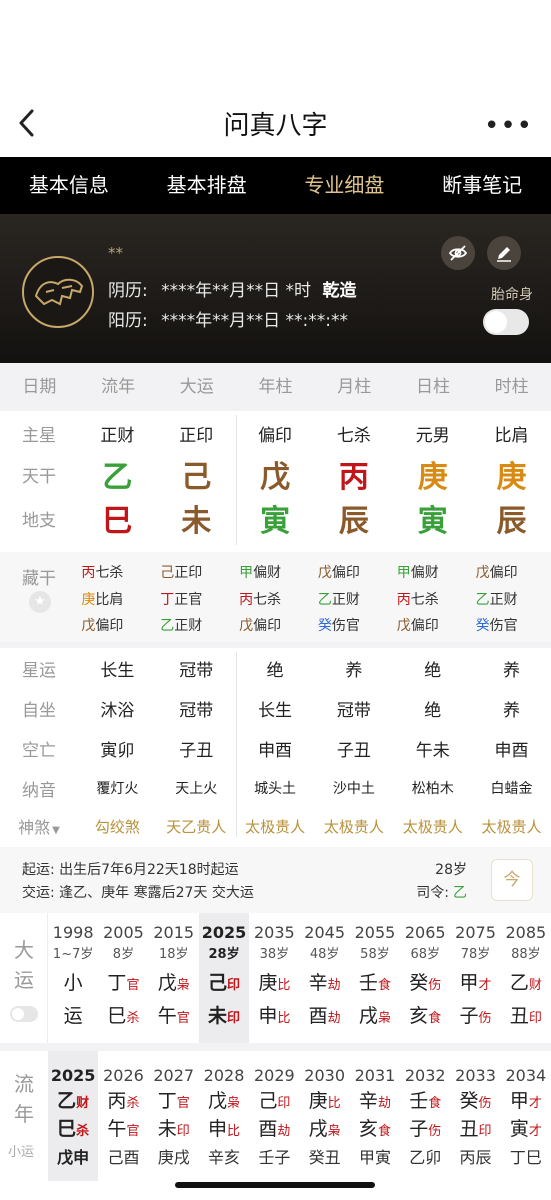 The width and height of the screenshot is (551, 1200). What do you see at coordinates (133, 1131) in the screenshot?
I see `shishen-tag: 官` at bounding box center [133, 1131].